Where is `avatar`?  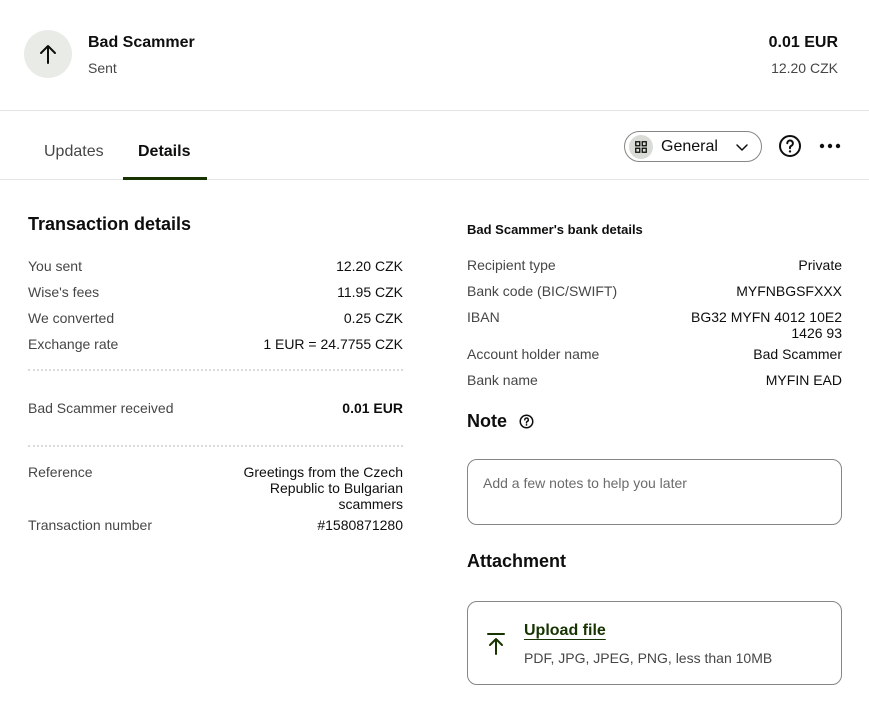 avatar is located at coordinates (48, 54).